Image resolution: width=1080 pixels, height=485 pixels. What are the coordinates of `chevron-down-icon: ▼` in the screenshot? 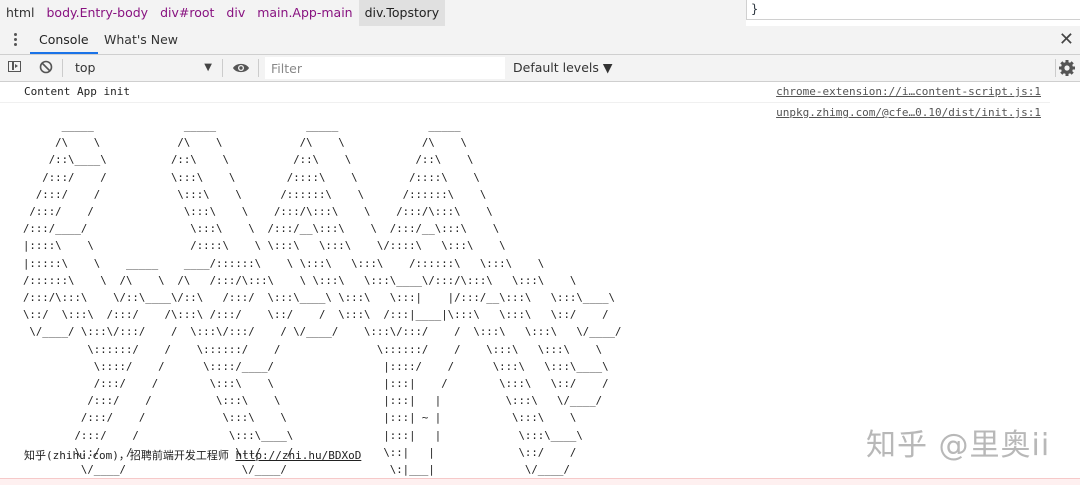 It's located at (208, 67).